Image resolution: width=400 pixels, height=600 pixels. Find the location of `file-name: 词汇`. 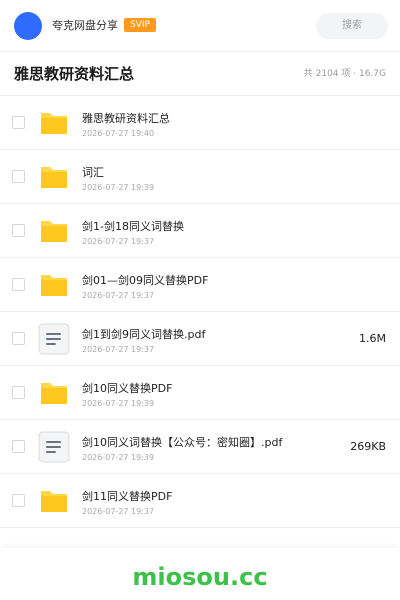

file-name: 词汇 is located at coordinates (93, 173).